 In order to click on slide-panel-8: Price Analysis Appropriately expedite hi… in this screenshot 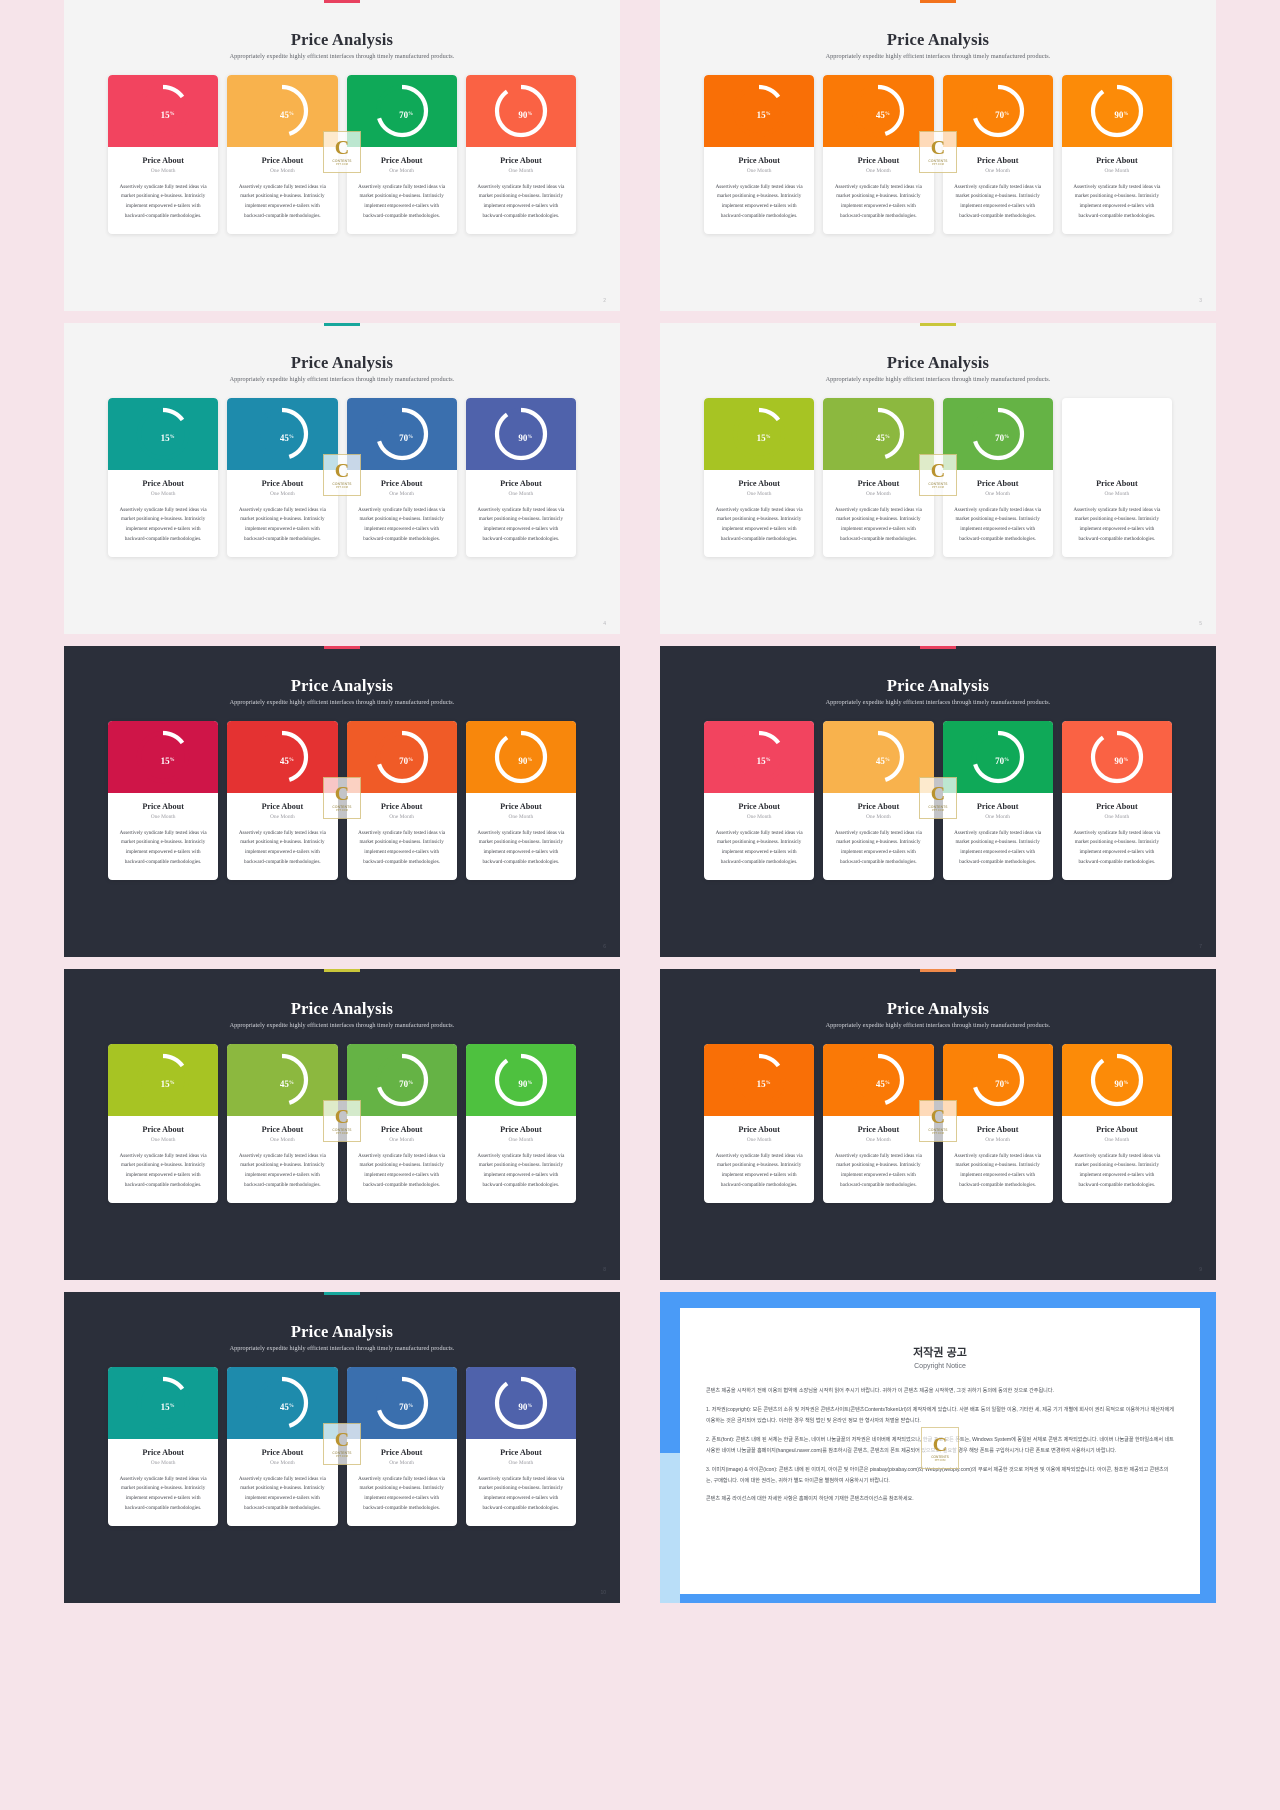, I will do `click(938, 1124)`.